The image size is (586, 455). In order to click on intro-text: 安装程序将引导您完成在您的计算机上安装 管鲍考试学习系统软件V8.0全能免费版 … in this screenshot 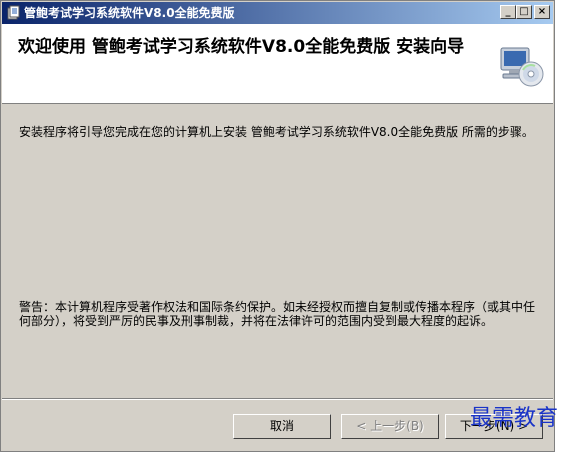, I will do `click(276, 132)`.